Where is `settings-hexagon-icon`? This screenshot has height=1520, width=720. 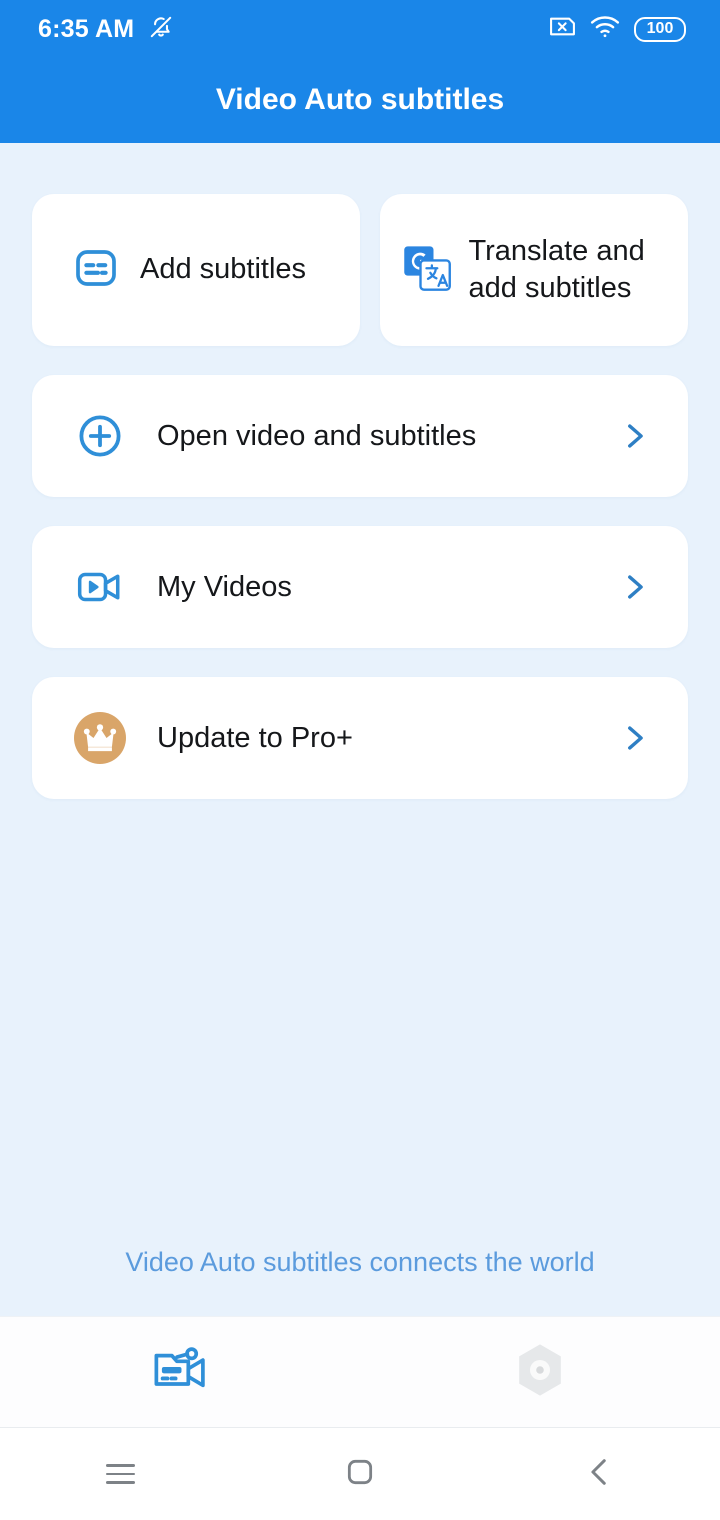
settings-hexagon-icon is located at coordinates (540, 1372).